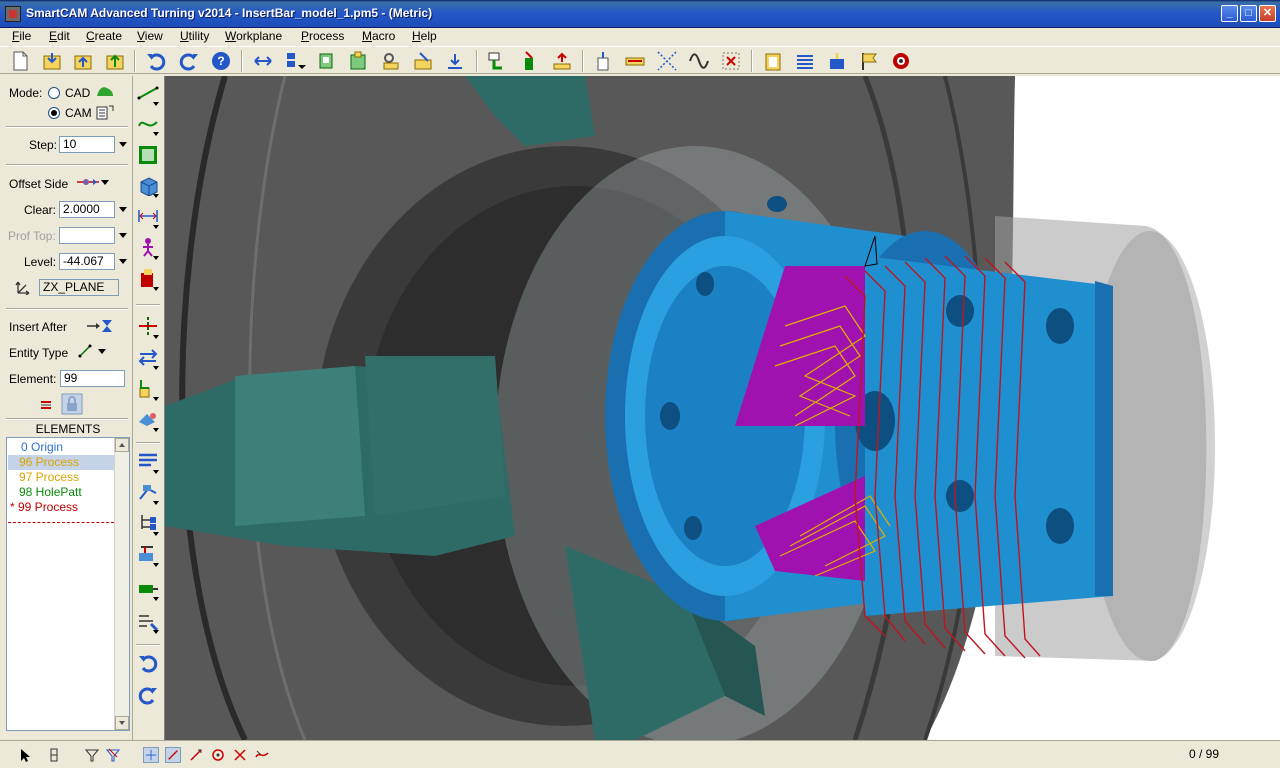  I want to click on menu-process: Process, so click(322, 37).